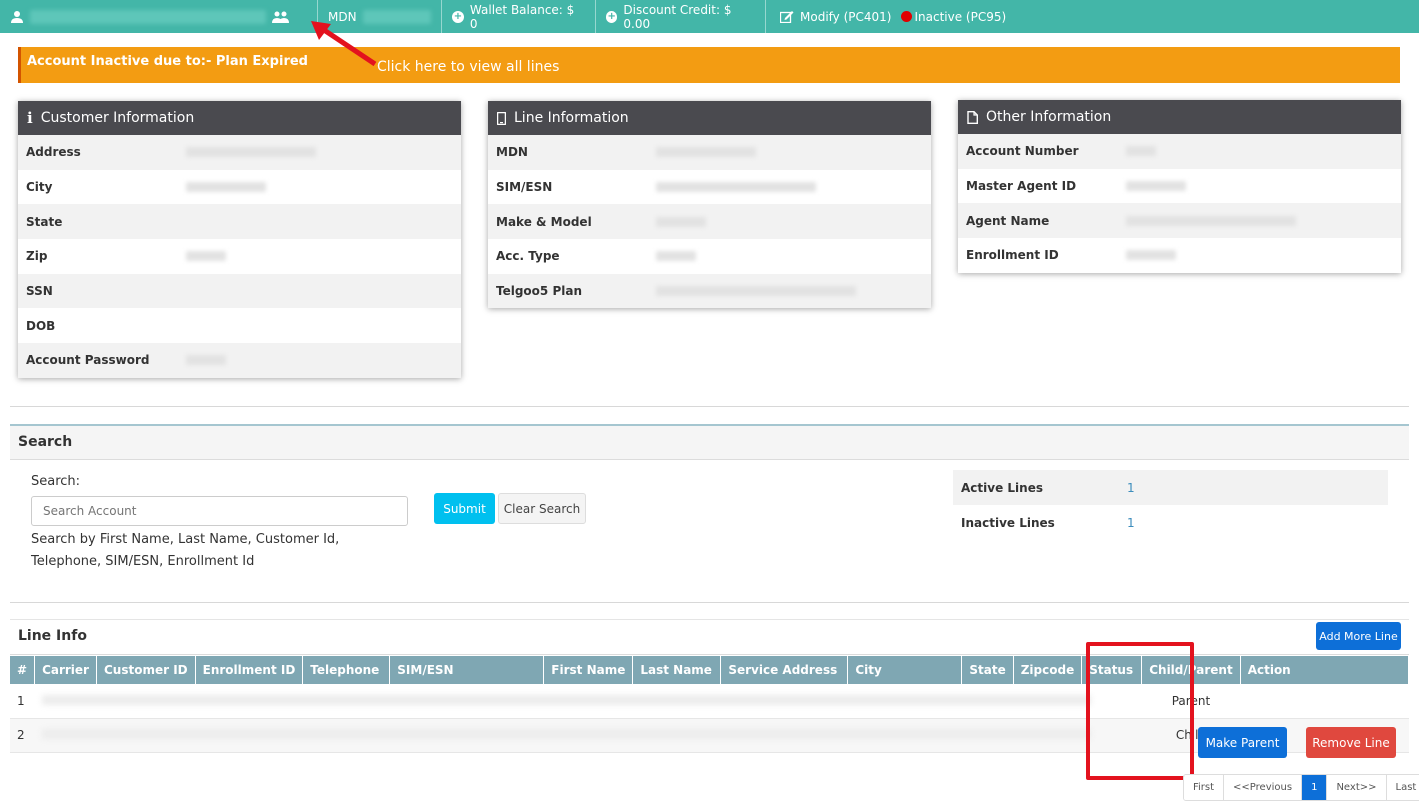 The image size is (1419, 810). What do you see at coordinates (1351, 742) in the screenshot?
I see `remove-line-button: Remove Line` at bounding box center [1351, 742].